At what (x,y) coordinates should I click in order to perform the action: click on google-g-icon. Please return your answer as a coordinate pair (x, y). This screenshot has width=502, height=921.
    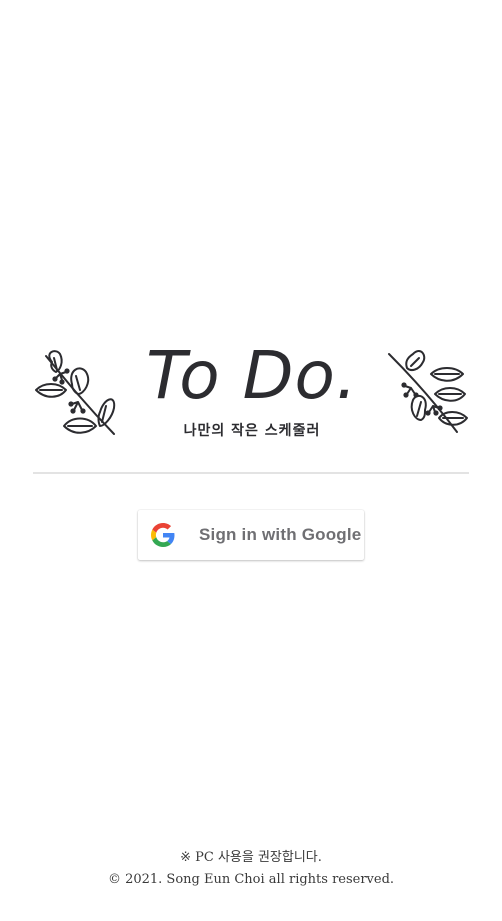
    Looking at the image, I should click on (163, 535).